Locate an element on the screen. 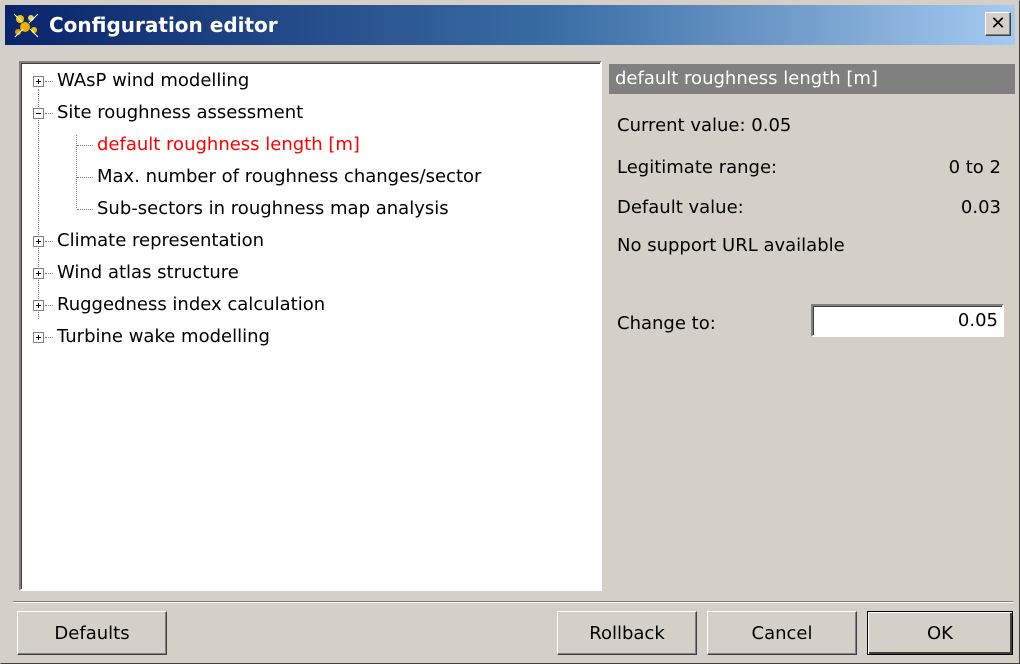  change-to-input is located at coordinates (907, 320).